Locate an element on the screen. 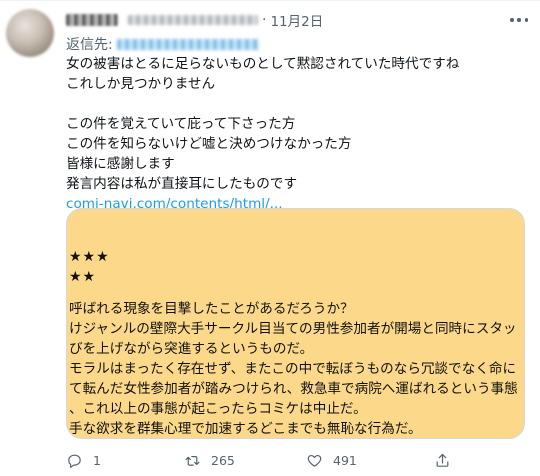  tweet-line: この件を知らないけど嘘と決めつけなかった方 is located at coordinates (209, 144).